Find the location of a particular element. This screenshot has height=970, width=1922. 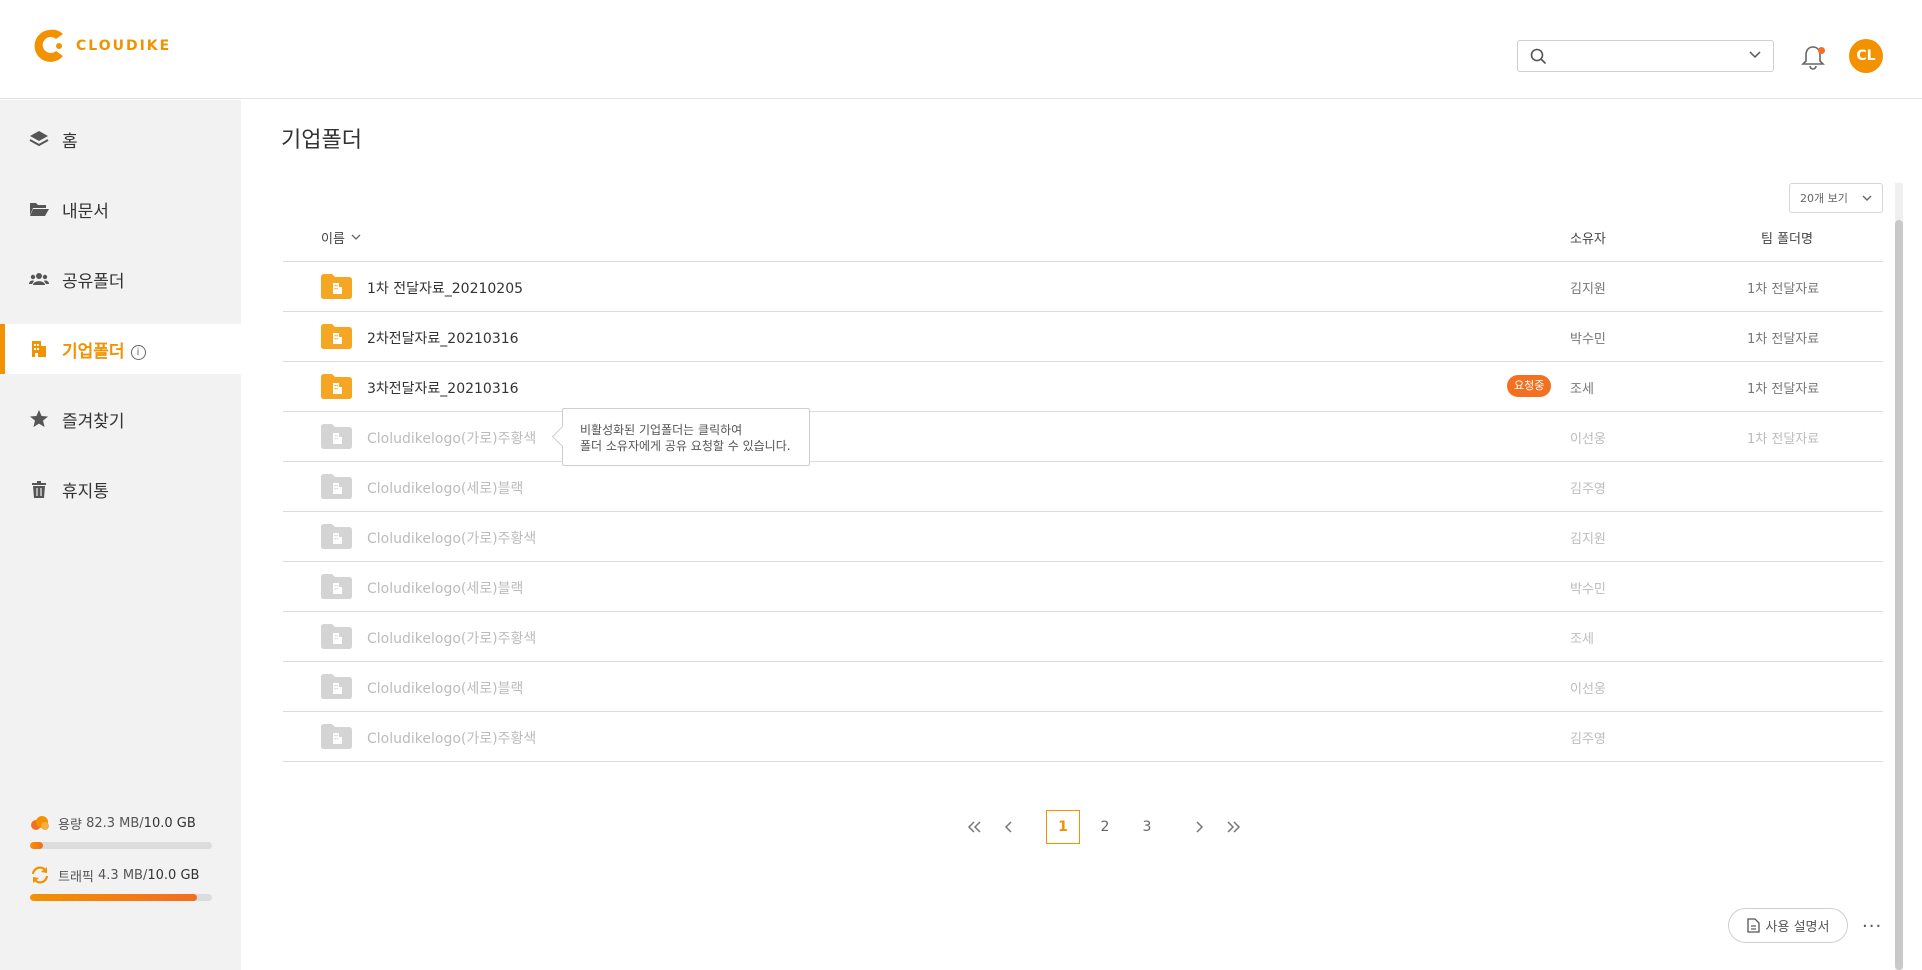

folder-owner: 김지원 is located at coordinates (1588, 539).